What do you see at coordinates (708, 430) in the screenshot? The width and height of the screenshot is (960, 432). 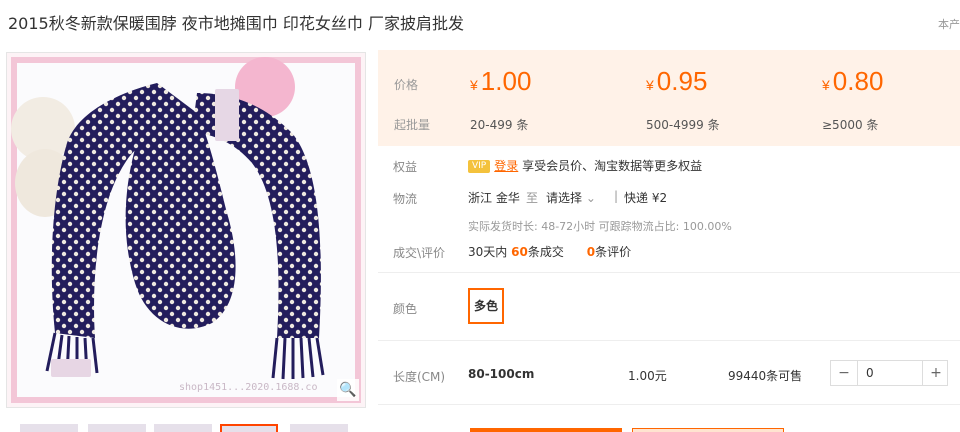 I see `cart-button` at bounding box center [708, 430].